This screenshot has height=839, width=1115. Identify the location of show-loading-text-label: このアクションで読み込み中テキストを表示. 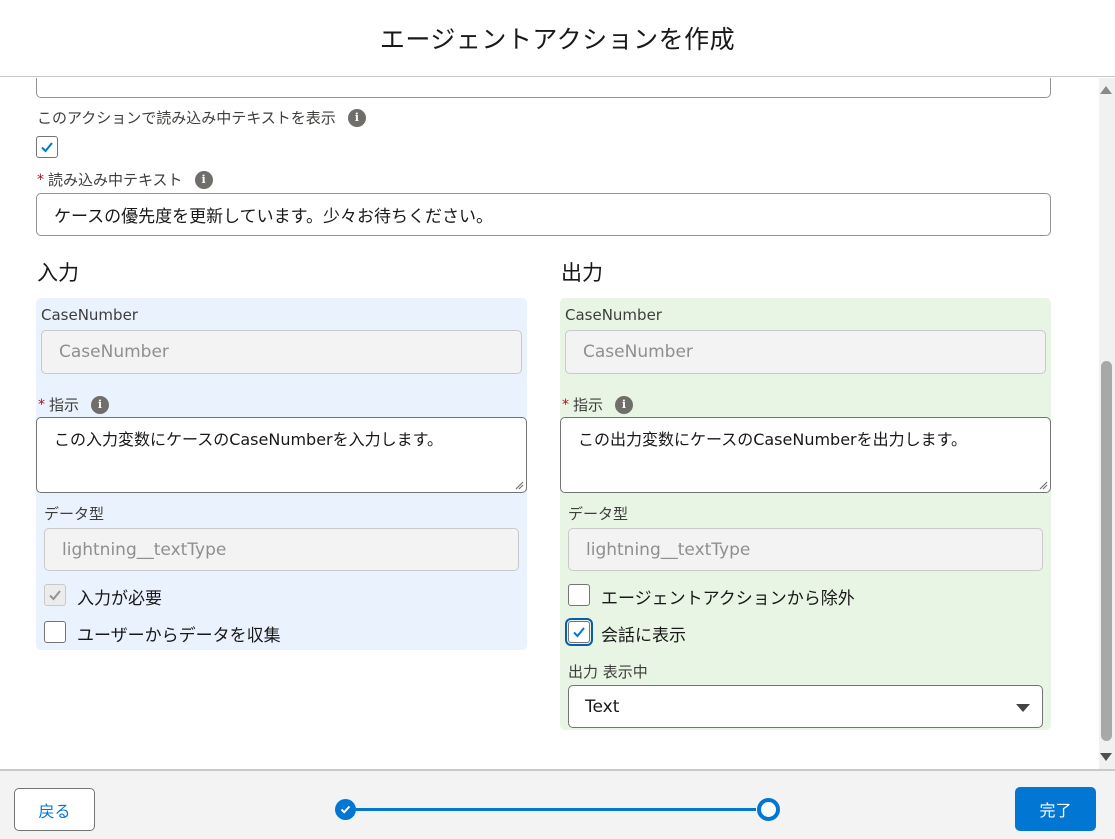
(186, 118).